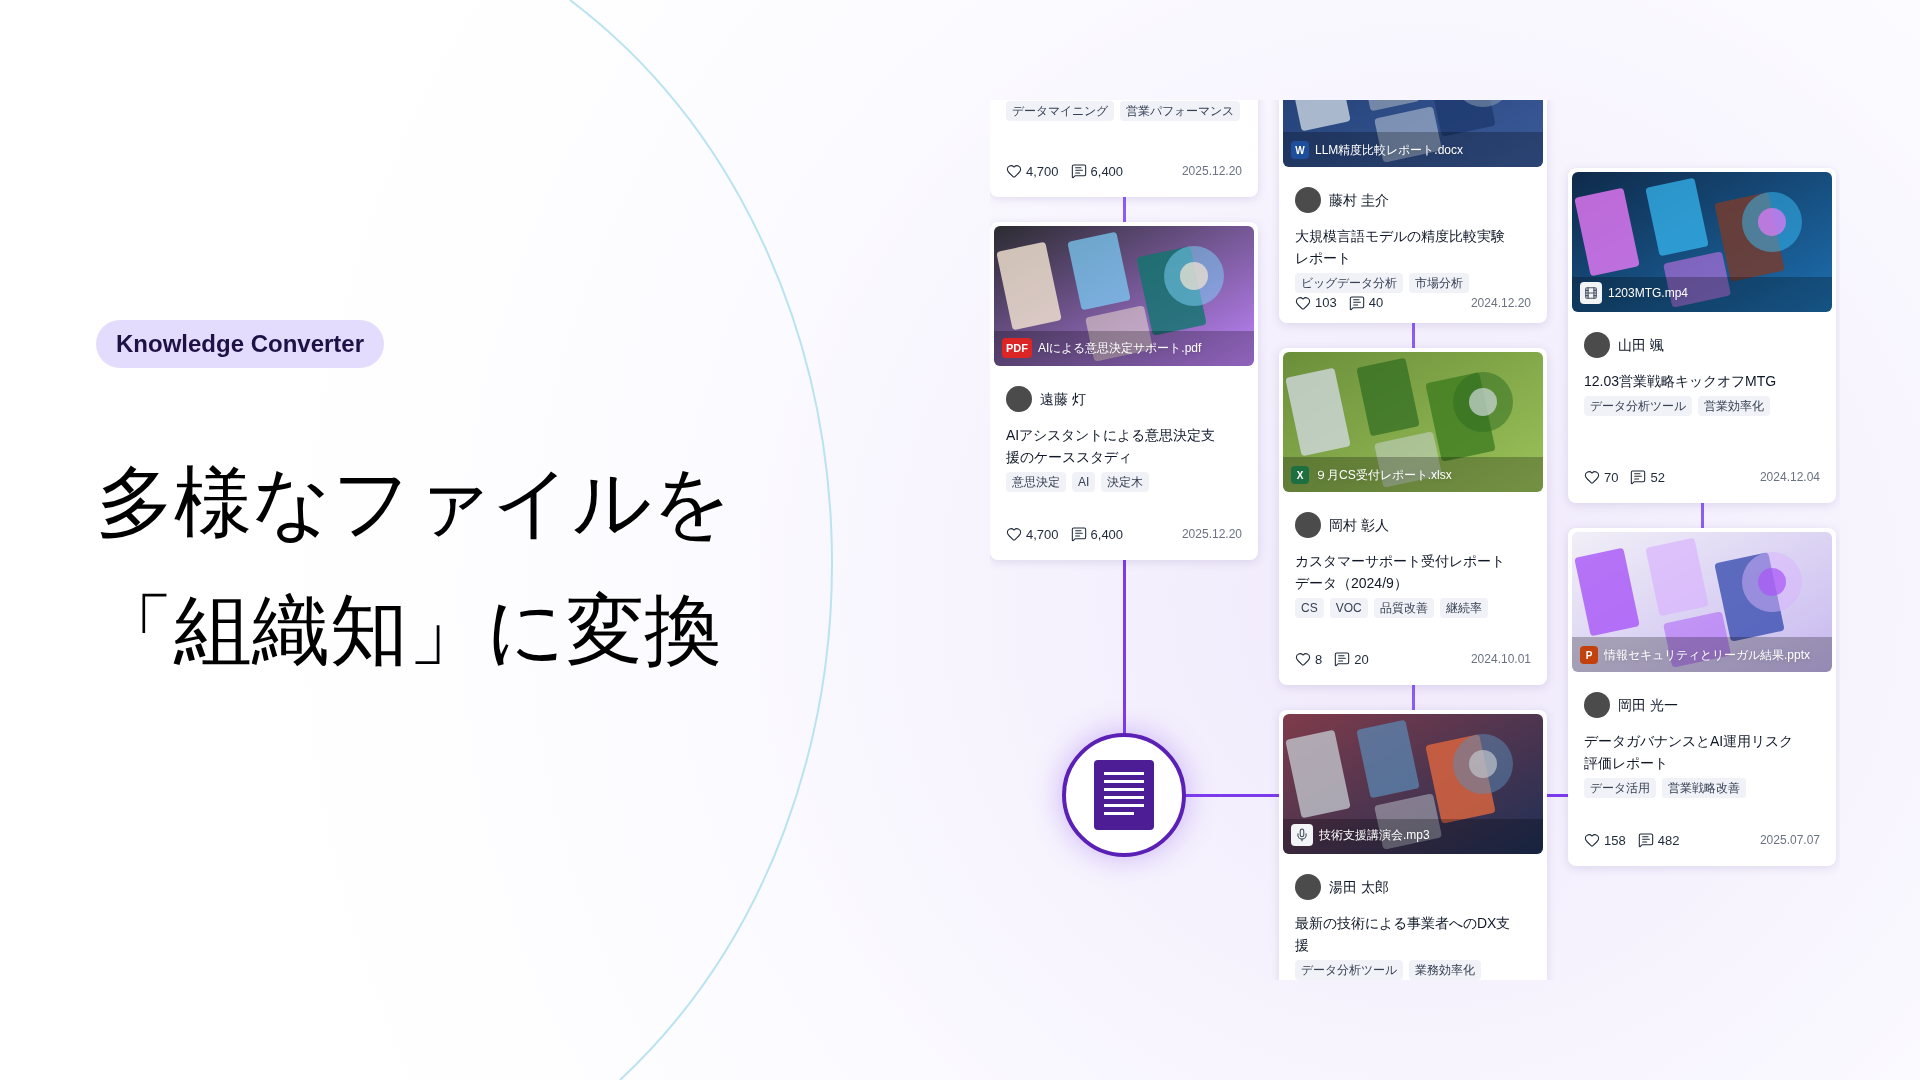 The image size is (1920, 1080). Describe the element at coordinates (1648, 293) in the screenshot. I see `file-name: 1203MTG.mp4` at that location.